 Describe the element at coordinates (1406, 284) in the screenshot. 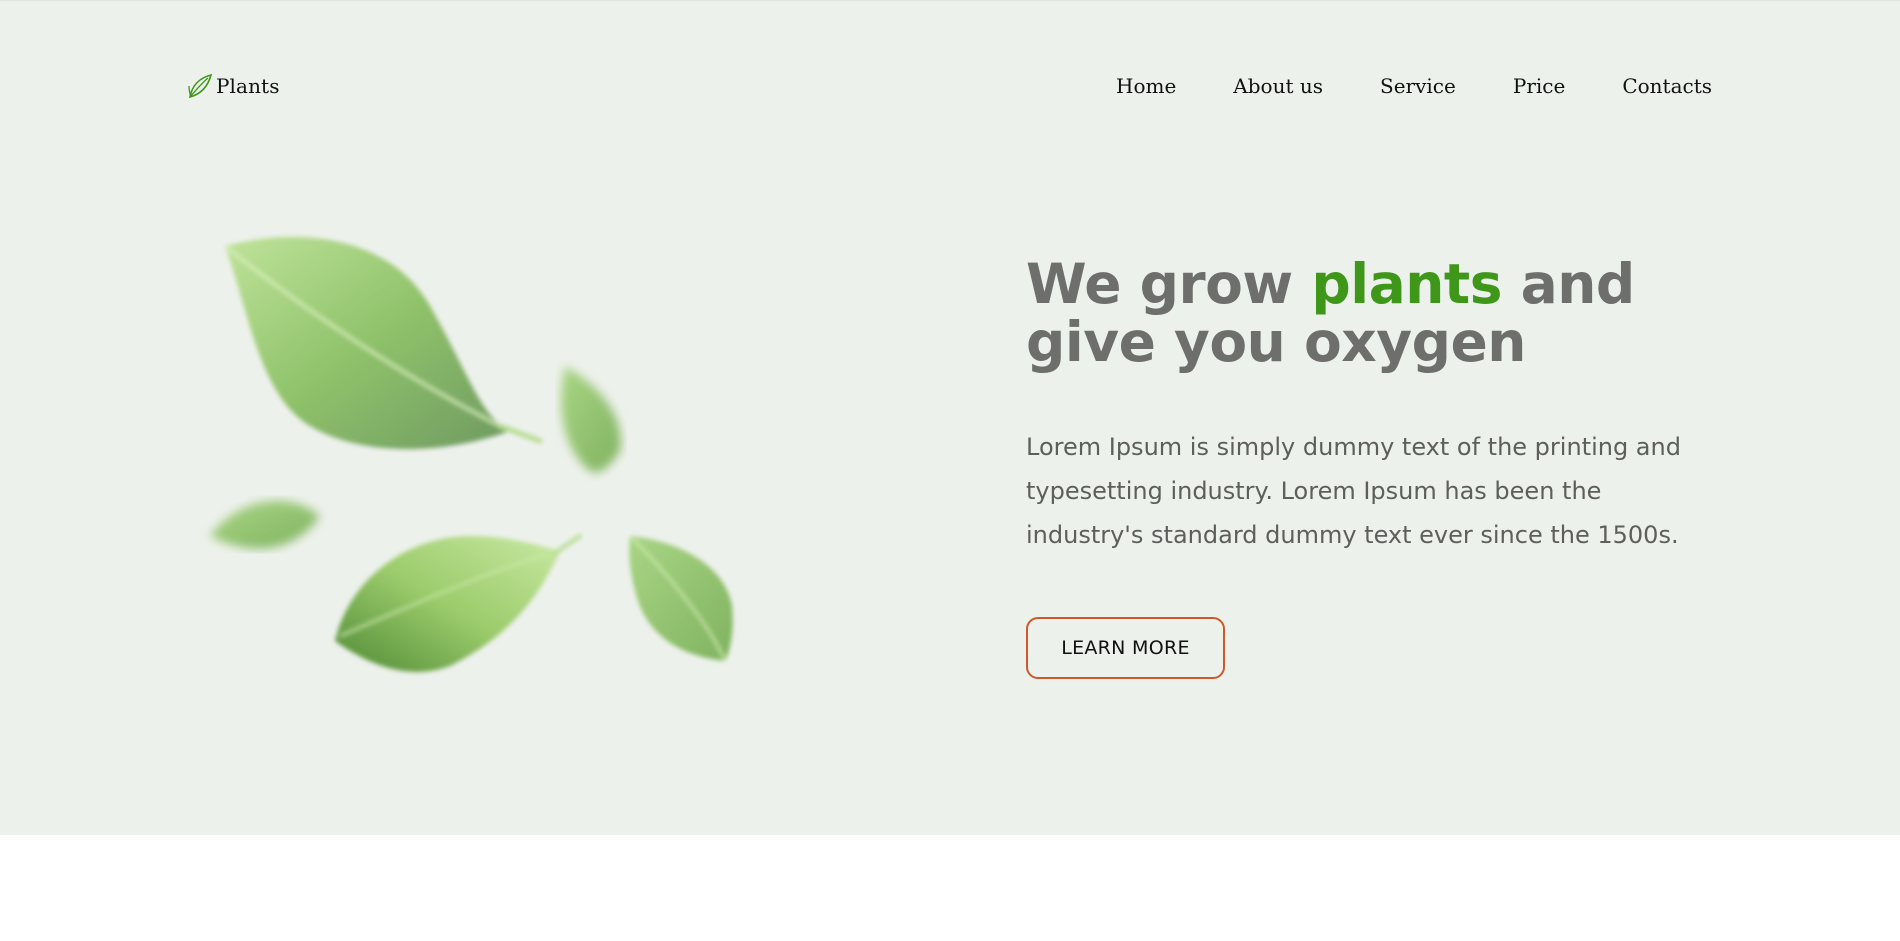

I see `headline-accent: plants` at that location.